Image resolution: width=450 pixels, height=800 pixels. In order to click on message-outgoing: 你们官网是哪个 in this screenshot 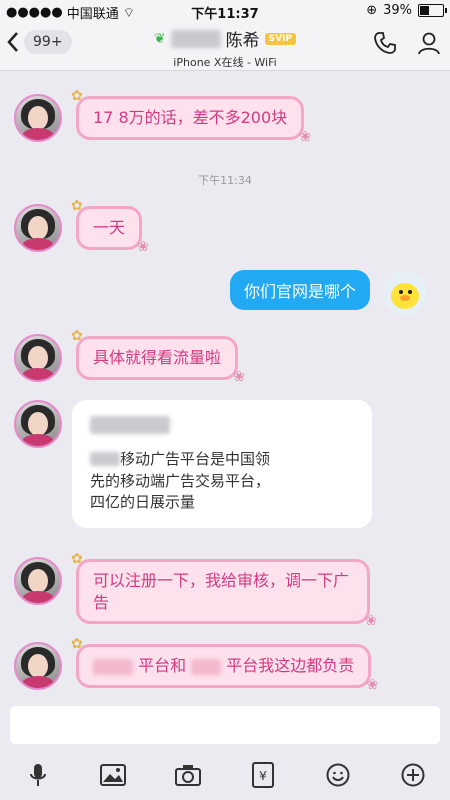, I will do `click(329, 293)`.